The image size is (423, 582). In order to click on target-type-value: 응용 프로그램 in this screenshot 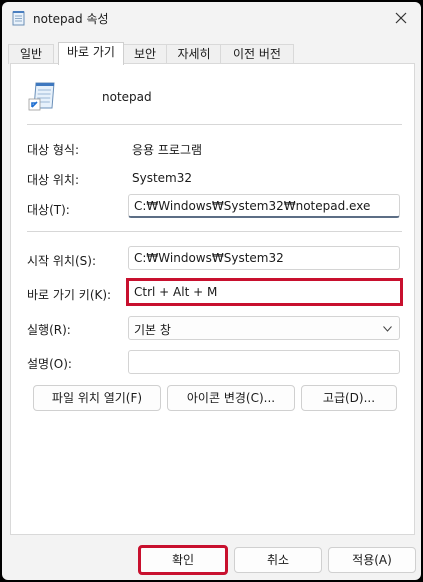, I will do `click(167, 150)`.